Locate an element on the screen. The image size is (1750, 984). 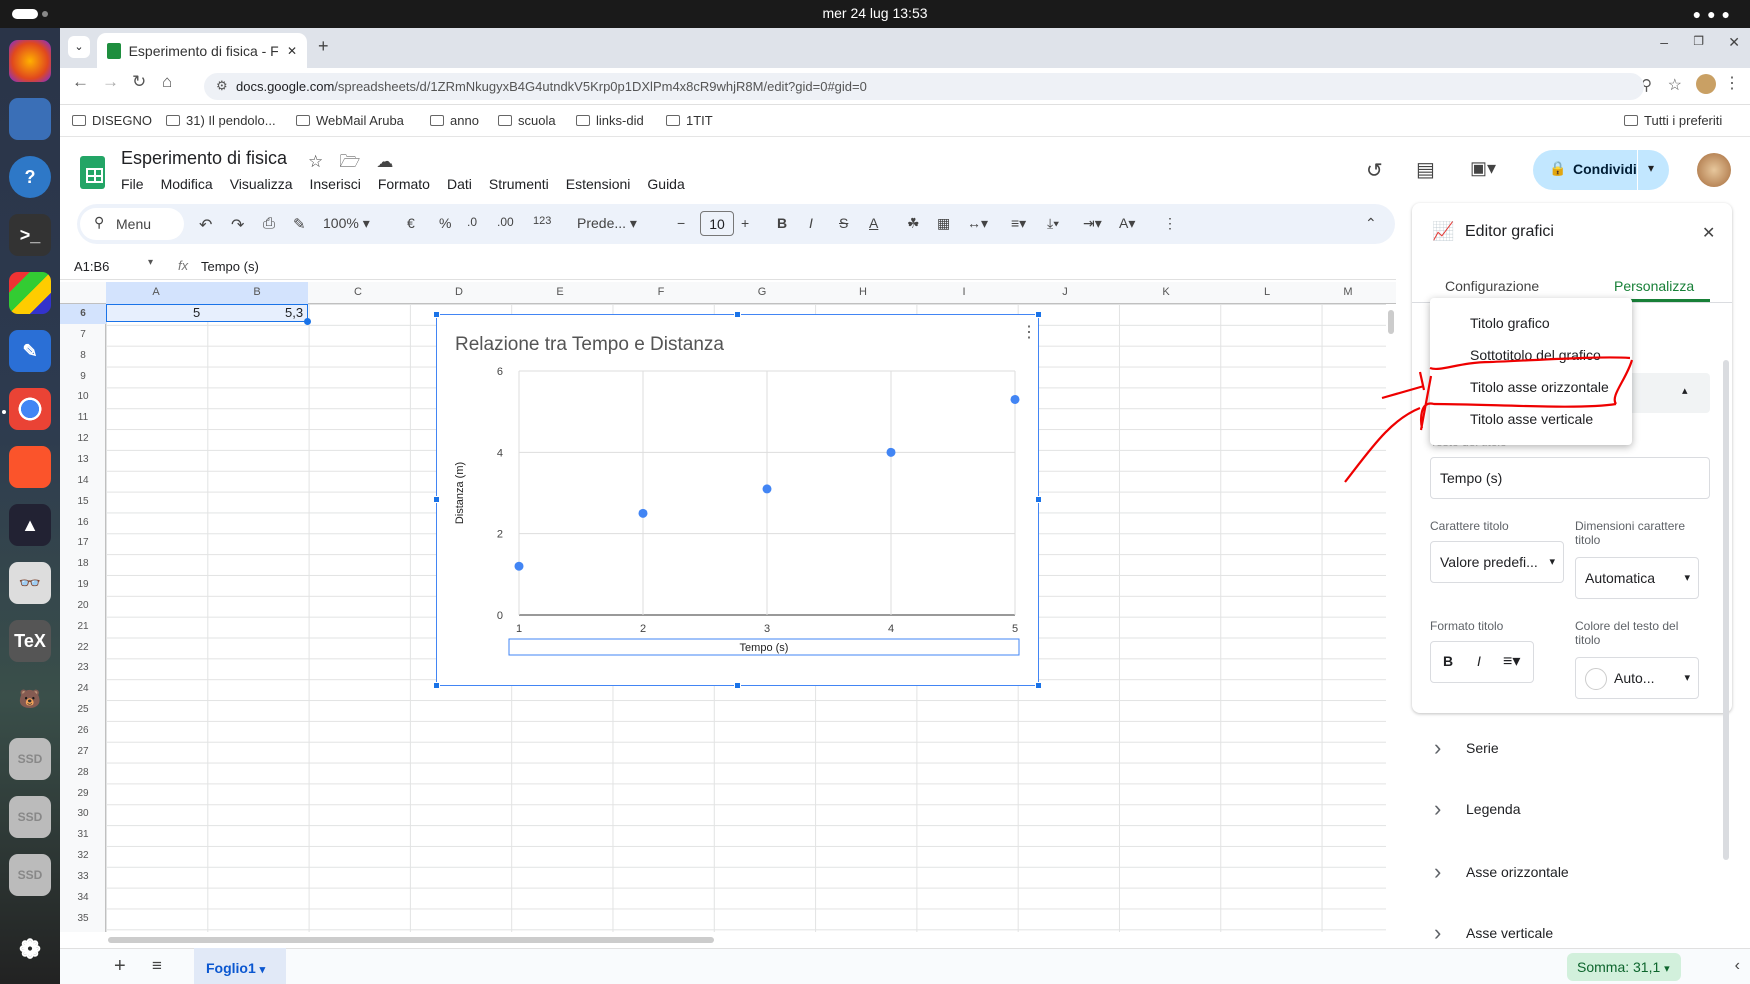
star-icon: ☆ is located at coordinates (323, 161).